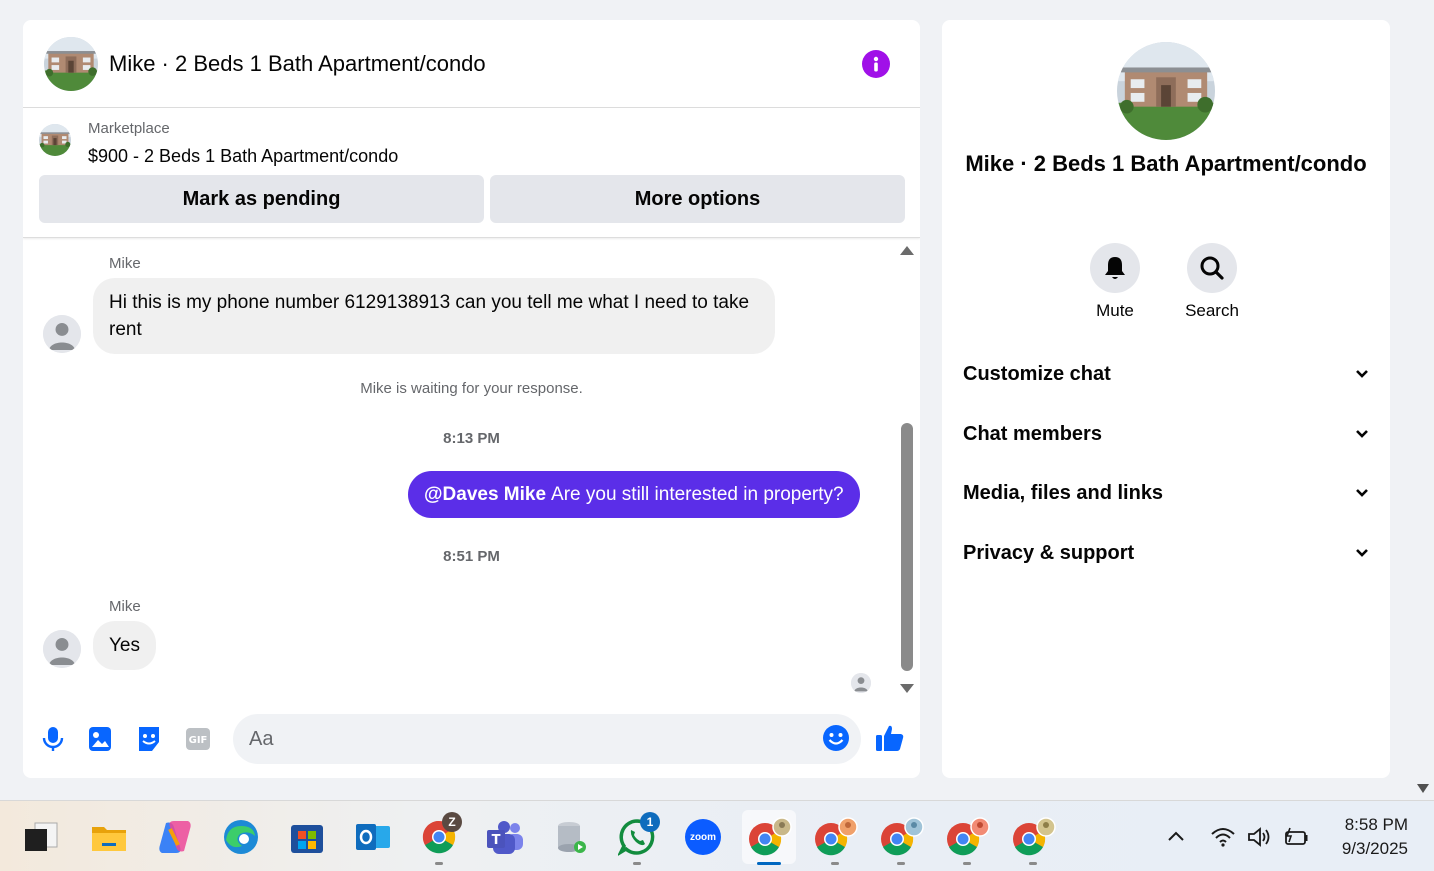 The height and width of the screenshot is (871, 1434). What do you see at coordinates (452, 822) in the screenshot?
I see `profile-badge: Z` at bounding box center [452, 822].